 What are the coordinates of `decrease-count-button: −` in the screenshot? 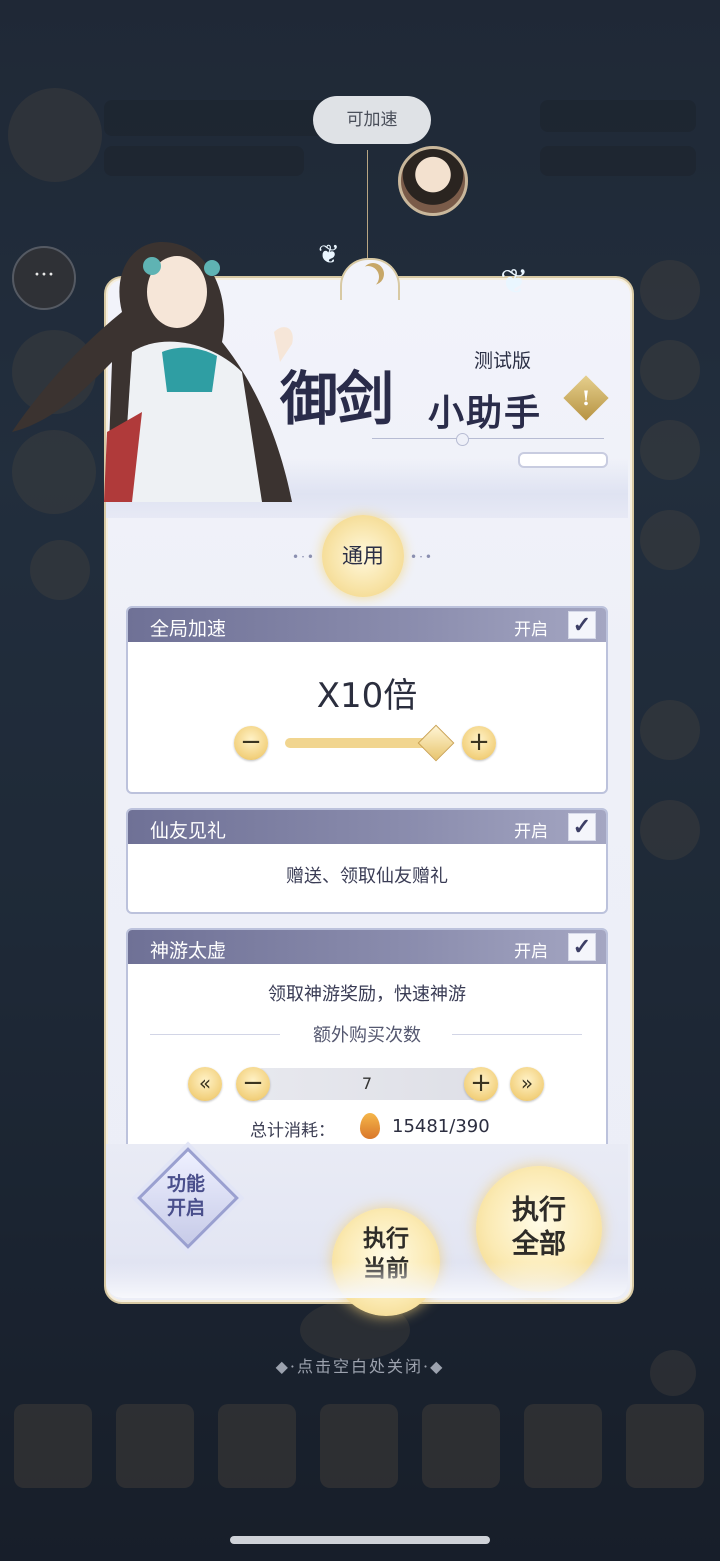 It's located at (253, 1084).